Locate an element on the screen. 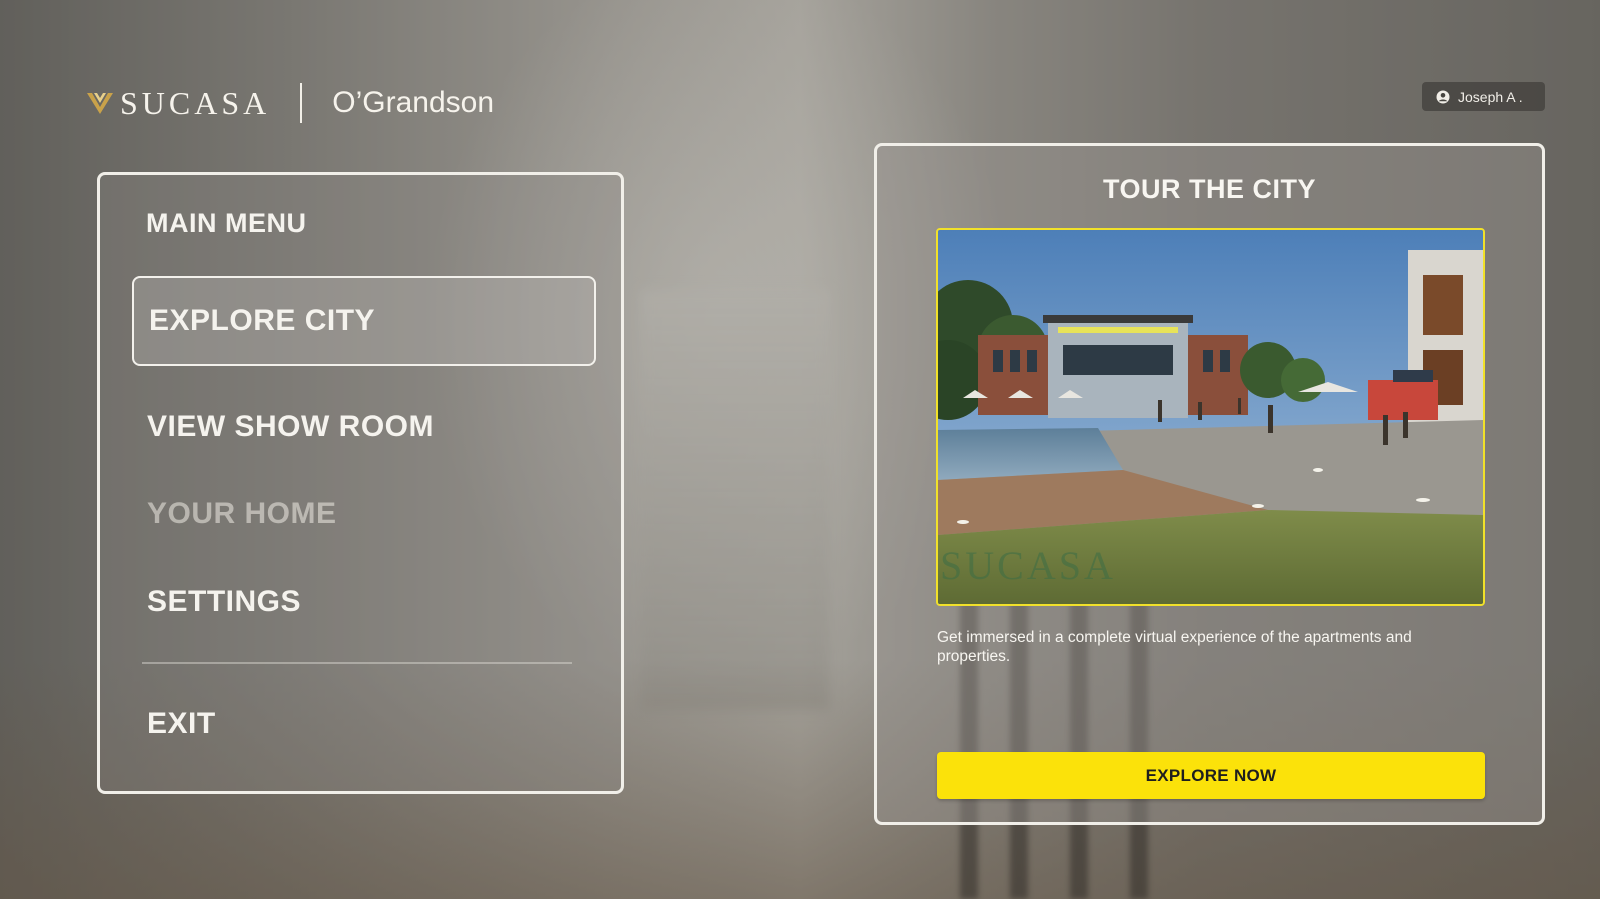 The image size is (1600, 899). user-circle-icon is located at coordinates (1443, 96).